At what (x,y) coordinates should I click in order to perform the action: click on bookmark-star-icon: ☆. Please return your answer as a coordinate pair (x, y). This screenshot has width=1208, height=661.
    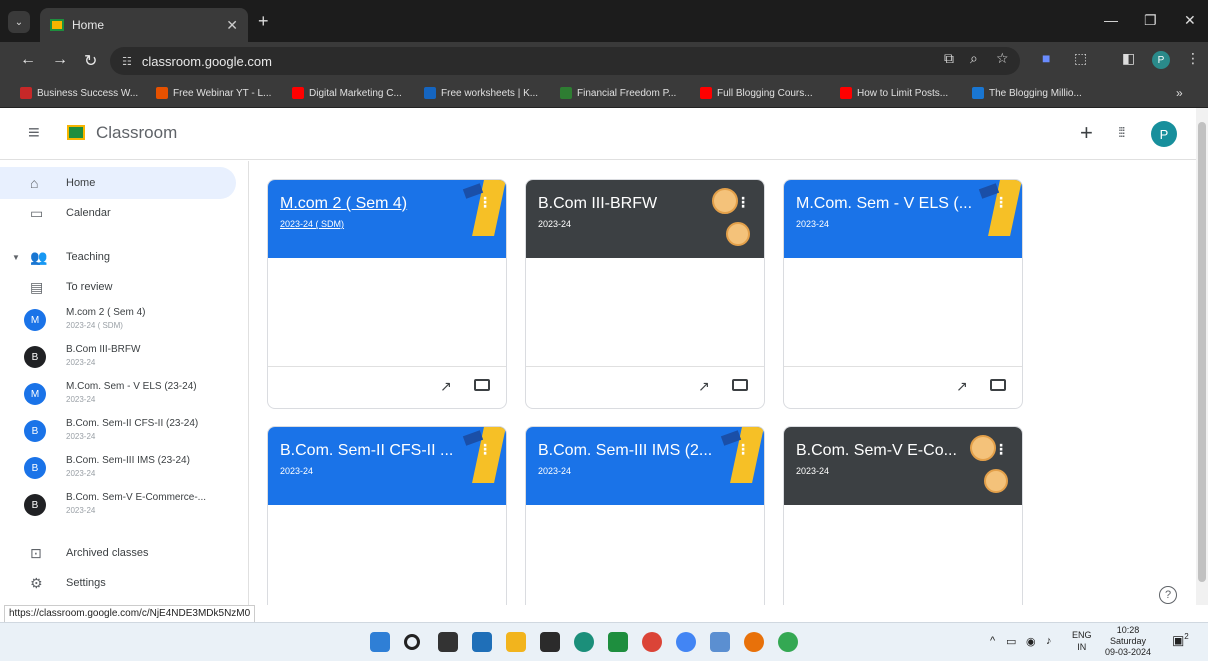
    Looking at the image, I should click on (1002, 58).